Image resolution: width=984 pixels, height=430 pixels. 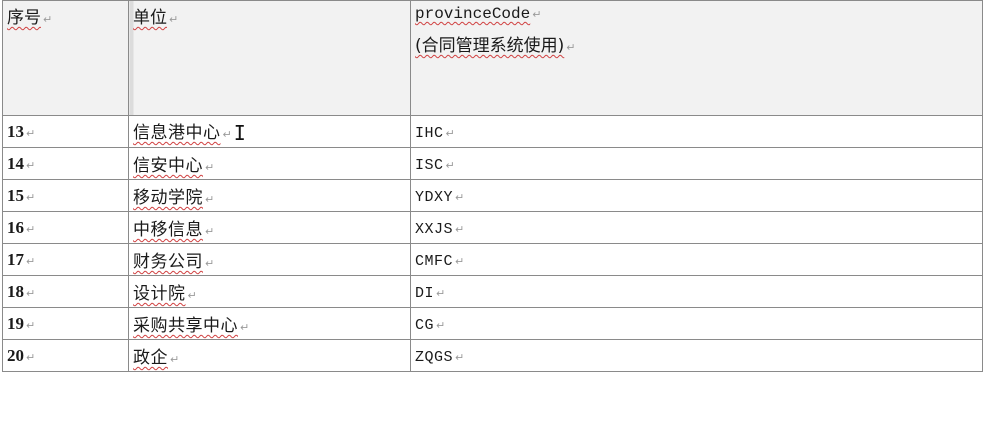 What do you see at coordinates (269, 323) in the screenshot?
I see `cell-unit: 采购共享中心 ↵` at bounding box center [269, 323].